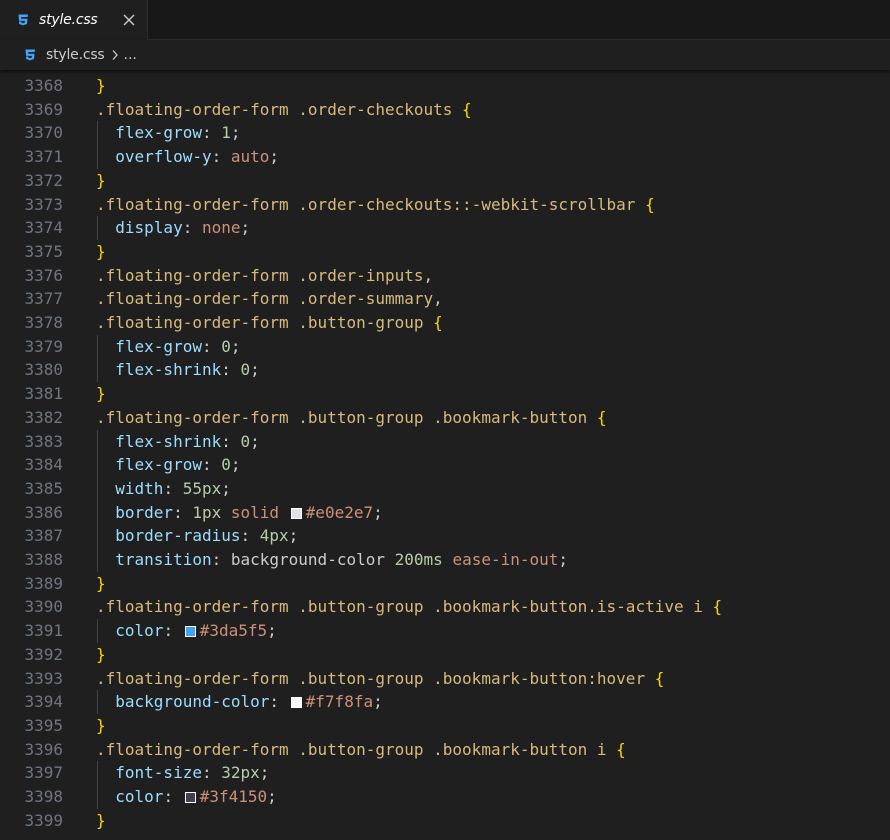 The width and height of the screenshot is (890, 840). I want to click on line-number: 3394, so click(43, 702).